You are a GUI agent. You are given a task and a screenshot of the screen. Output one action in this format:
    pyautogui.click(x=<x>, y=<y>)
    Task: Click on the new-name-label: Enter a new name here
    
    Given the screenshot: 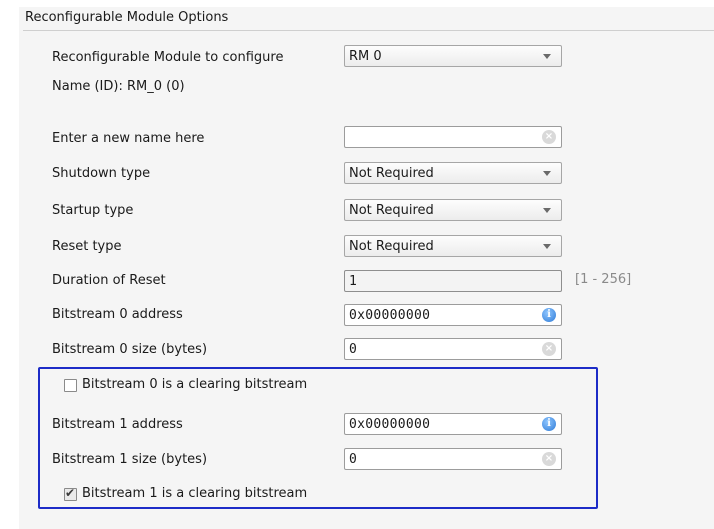 What is the action you would take?
    pyautogui.click(x=128, y=138)
    